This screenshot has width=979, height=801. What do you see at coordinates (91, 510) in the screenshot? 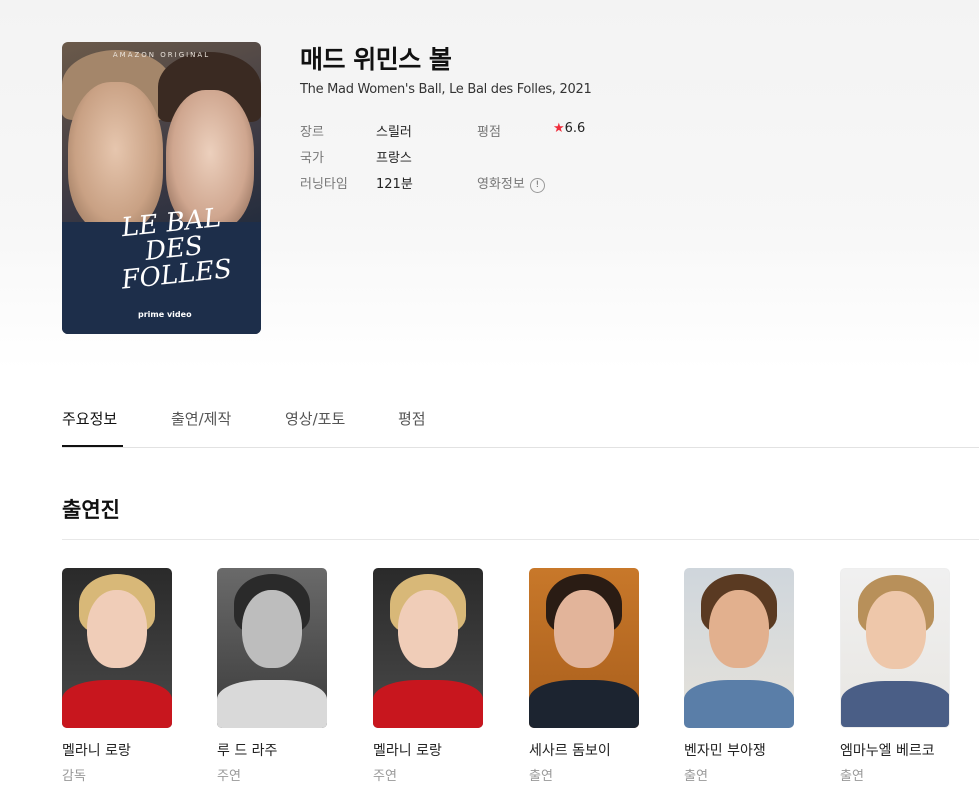
I see `cast-section-title: 출연진` at bounding box center [91, 510].